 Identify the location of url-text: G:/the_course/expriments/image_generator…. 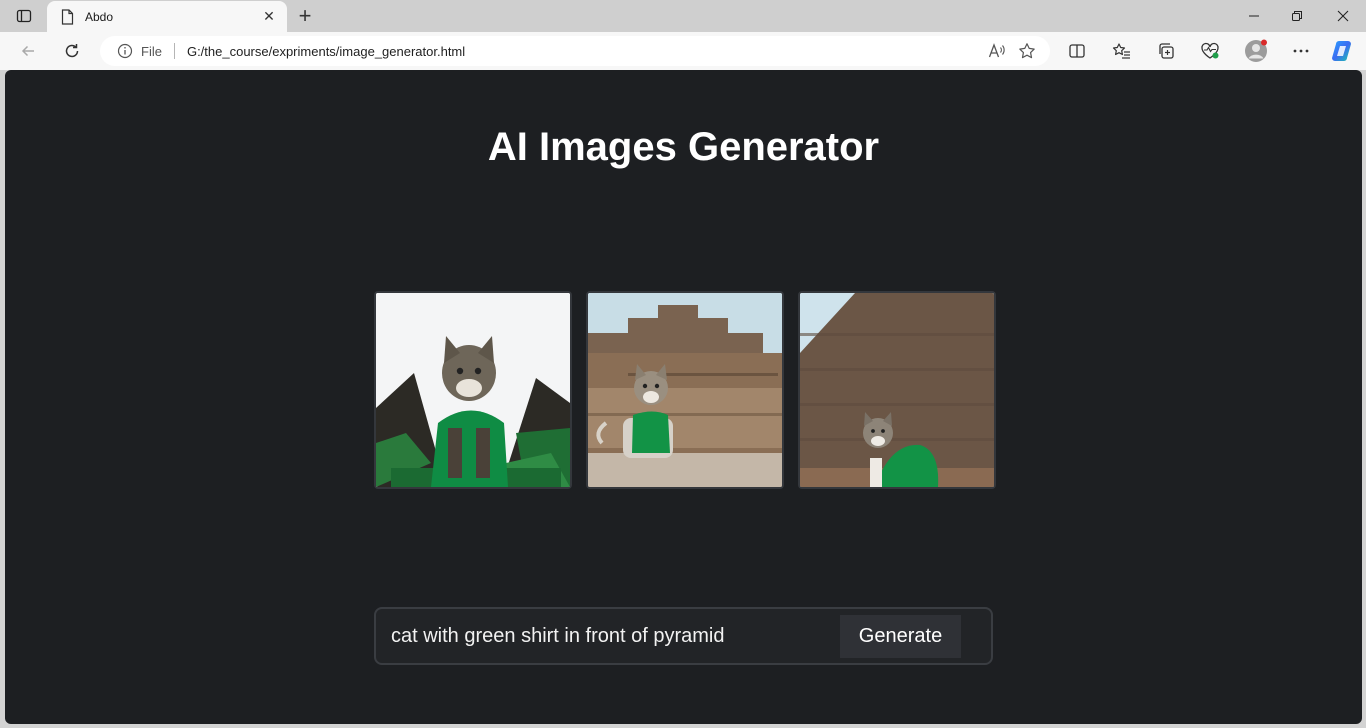
(584, 51).